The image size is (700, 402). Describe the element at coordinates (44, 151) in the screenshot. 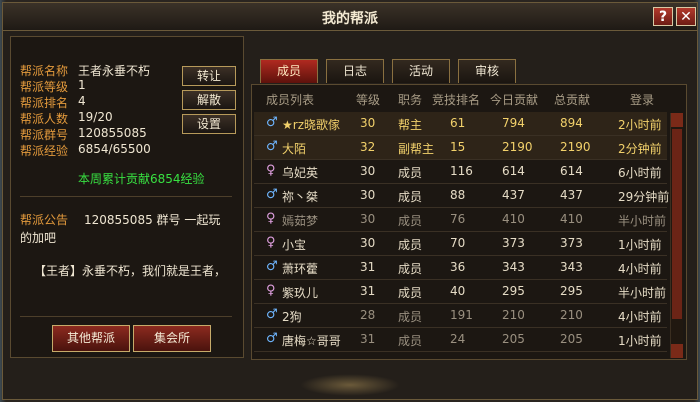

I see `guild-info-label: 帮派经验` at that location.